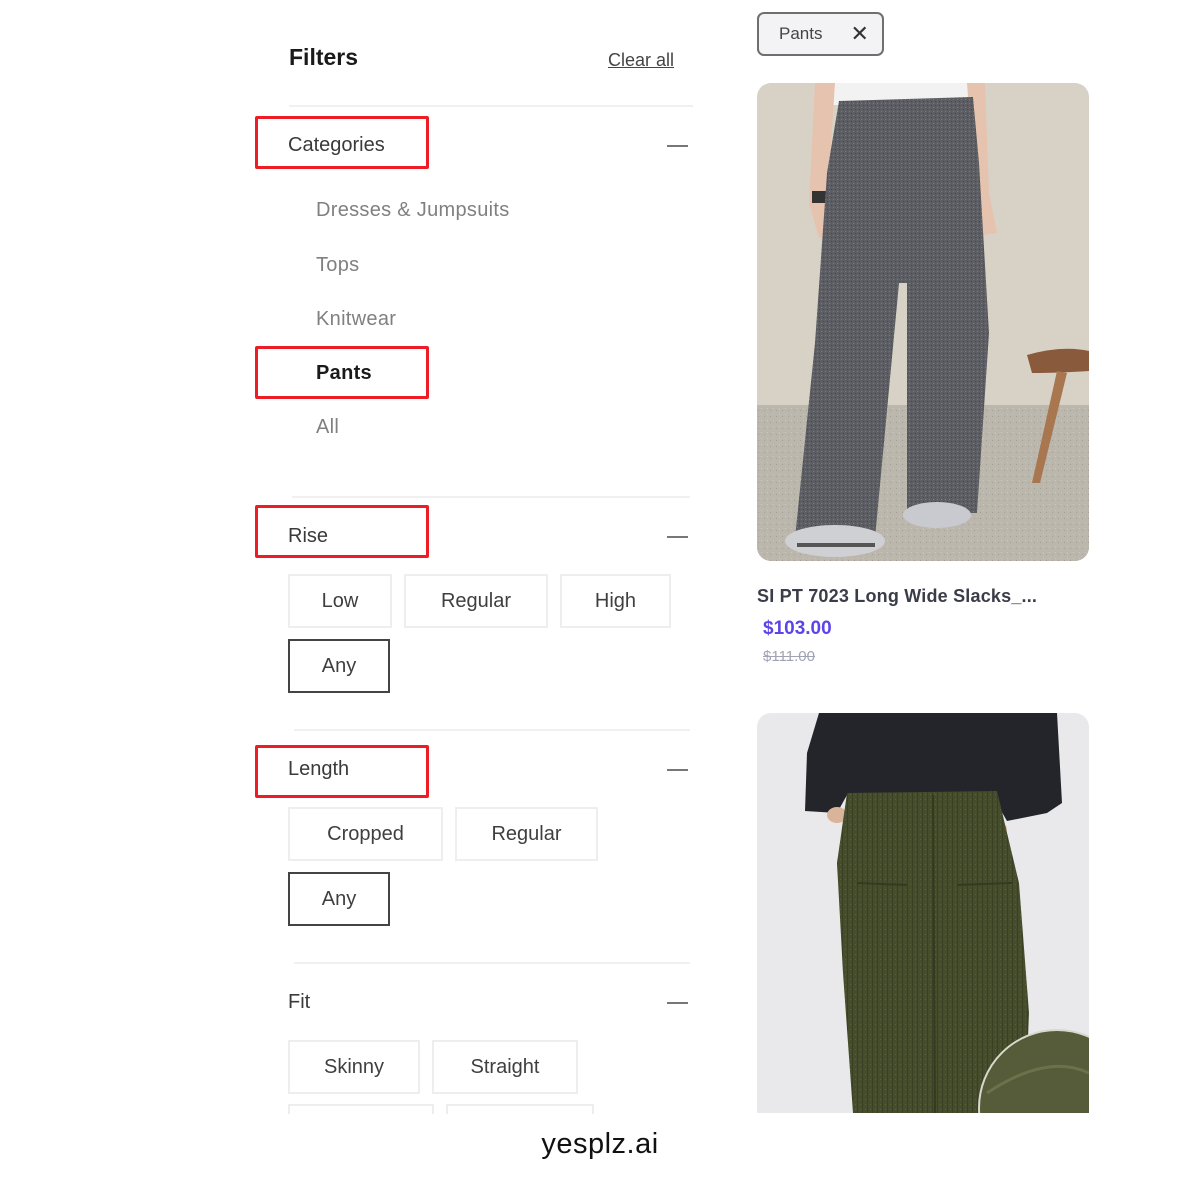  I want to click on category-item-pants: Pants, so click(344, 373).